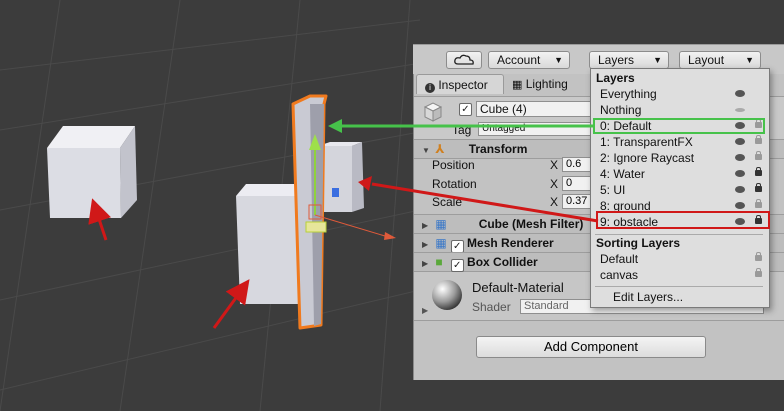 The image size is (784, 411). What do you see at coordinates (616, 60) in the screenshot?
I see `layers-label: Layers` at bounding box center [616, 60].